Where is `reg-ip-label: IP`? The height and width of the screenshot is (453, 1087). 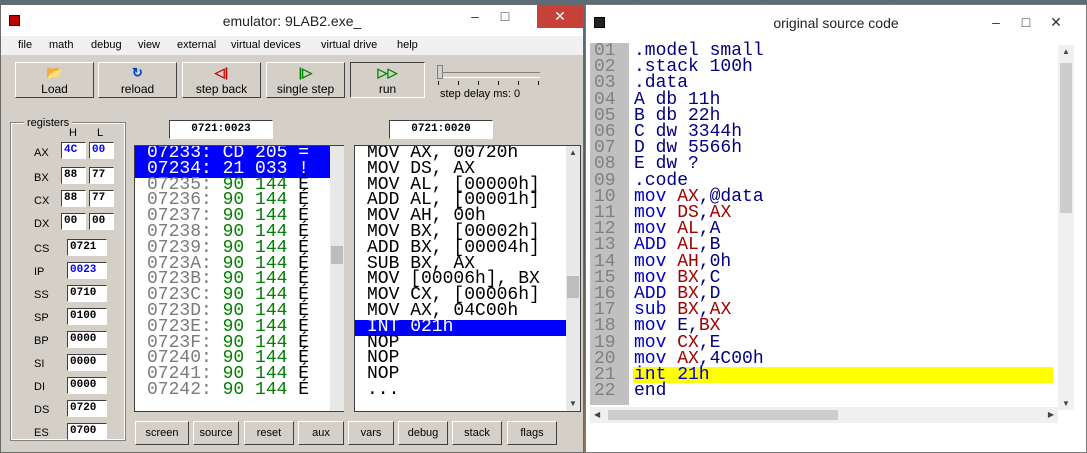 reg-ip-label: IP is located at coordinates (39, 272).